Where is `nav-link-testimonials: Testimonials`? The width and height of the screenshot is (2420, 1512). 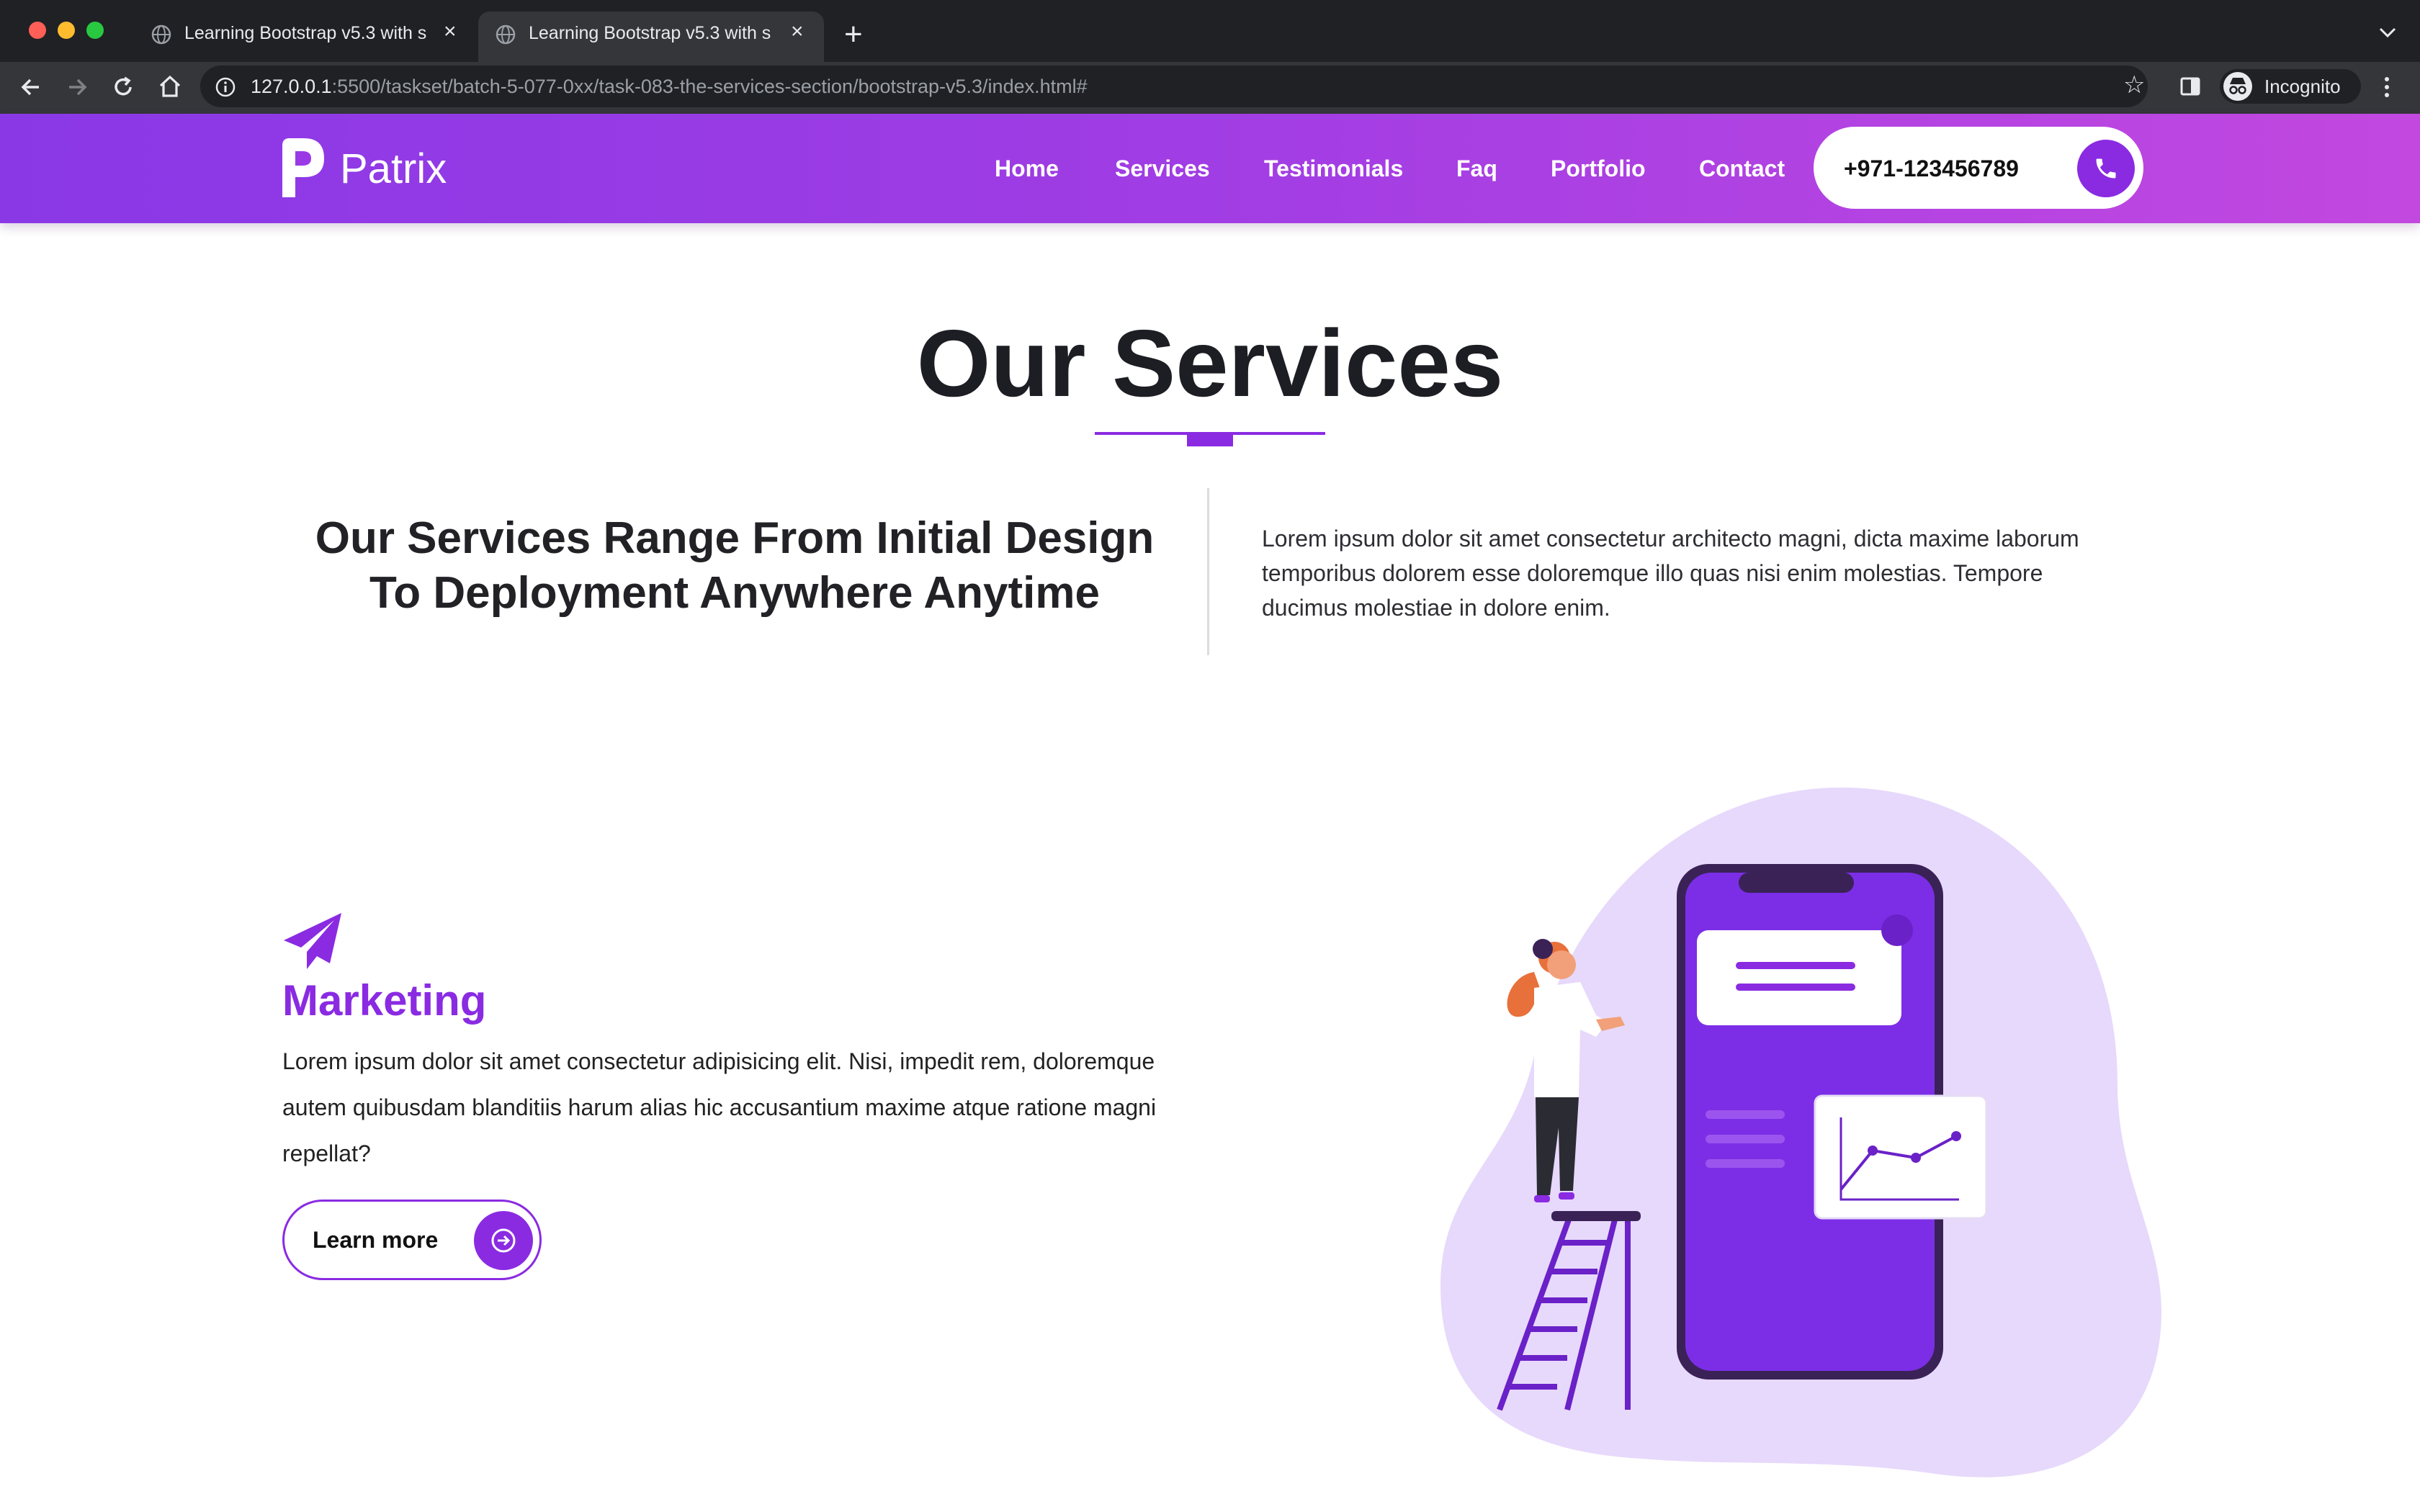 nav-link-testimonials: Testimonials is located at coordinates (1333, 168).